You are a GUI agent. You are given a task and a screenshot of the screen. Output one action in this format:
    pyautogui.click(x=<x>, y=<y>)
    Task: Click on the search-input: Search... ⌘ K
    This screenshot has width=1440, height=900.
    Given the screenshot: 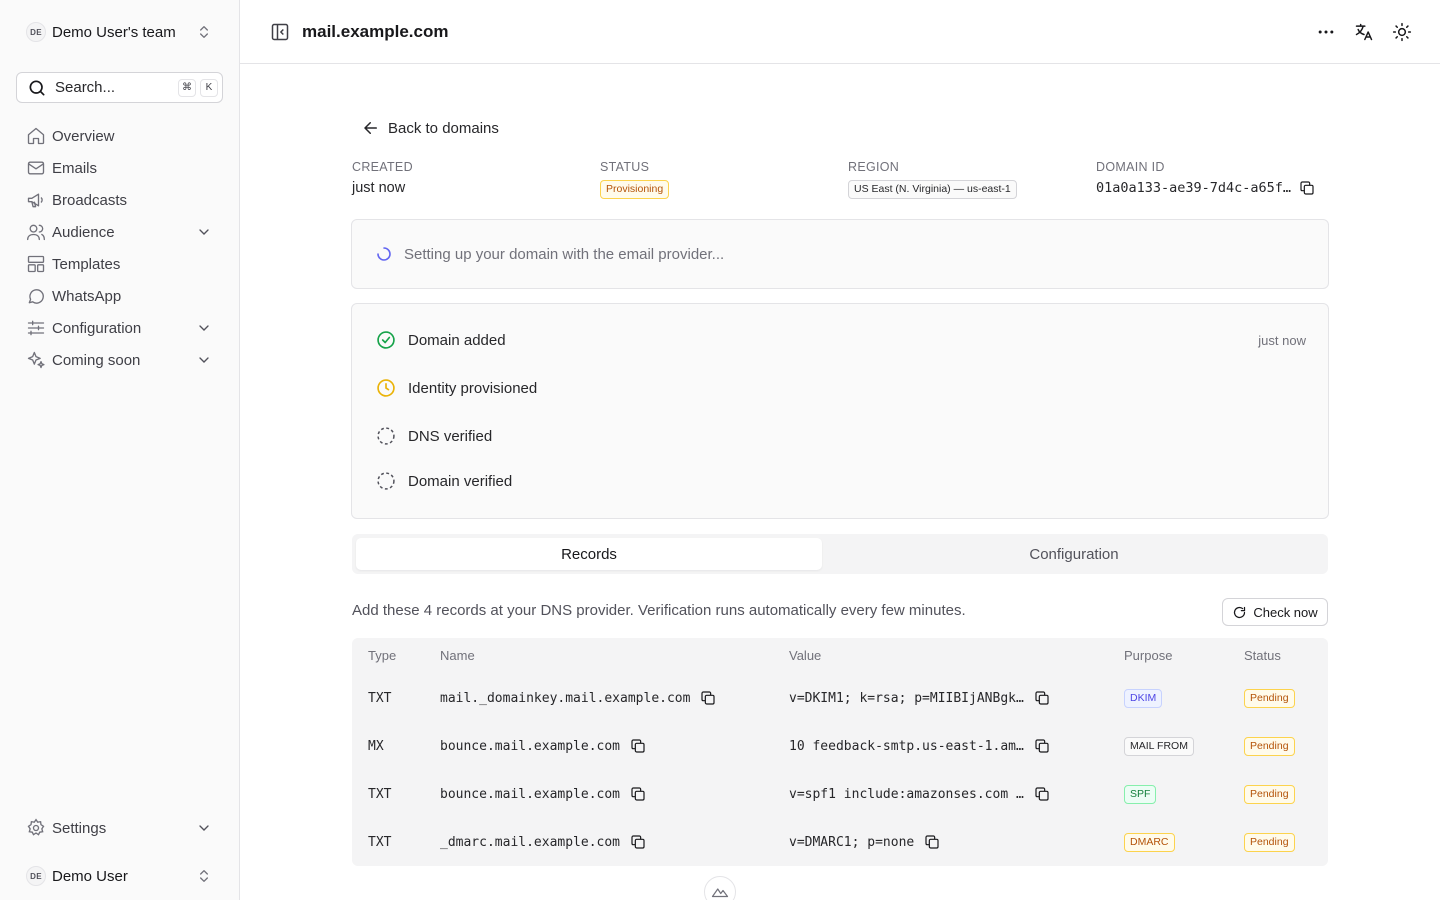 What is the action you would take?
    pyautogui.click(x=119, y=87)
    